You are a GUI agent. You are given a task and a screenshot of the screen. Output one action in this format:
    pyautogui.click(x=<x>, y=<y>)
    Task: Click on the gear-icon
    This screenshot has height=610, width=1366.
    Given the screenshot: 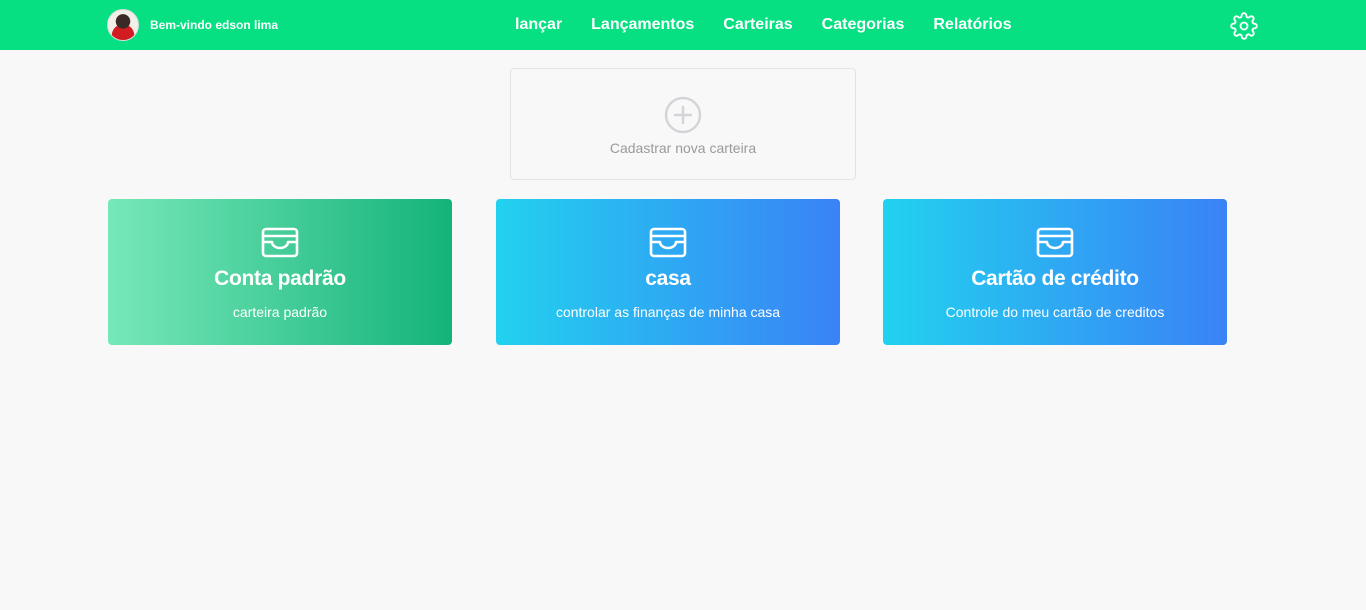 What is the action you would take?
    pyautogui.click(x=1244, y=26)
    